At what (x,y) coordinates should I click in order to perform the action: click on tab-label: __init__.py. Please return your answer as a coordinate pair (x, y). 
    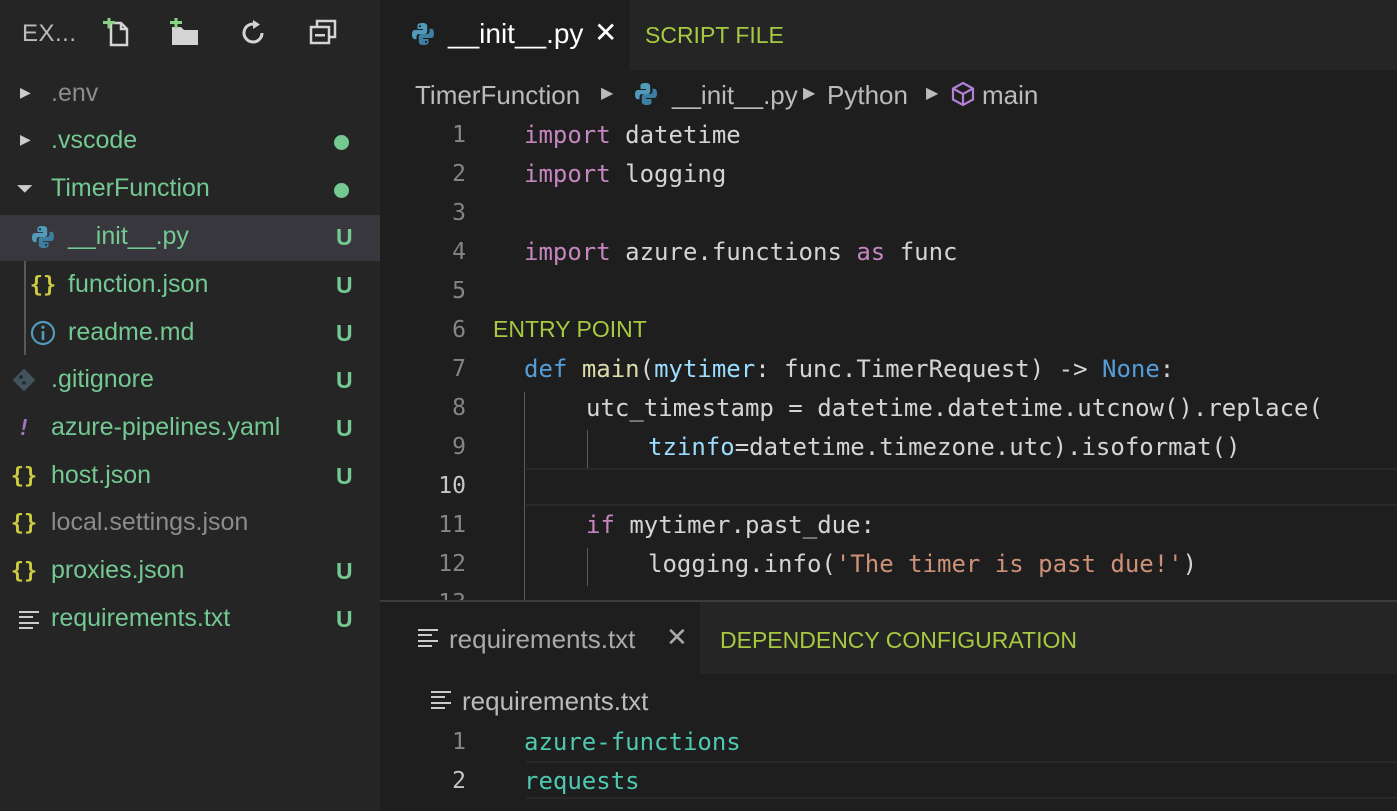
    Looking at the image, I should click on (516, 33).